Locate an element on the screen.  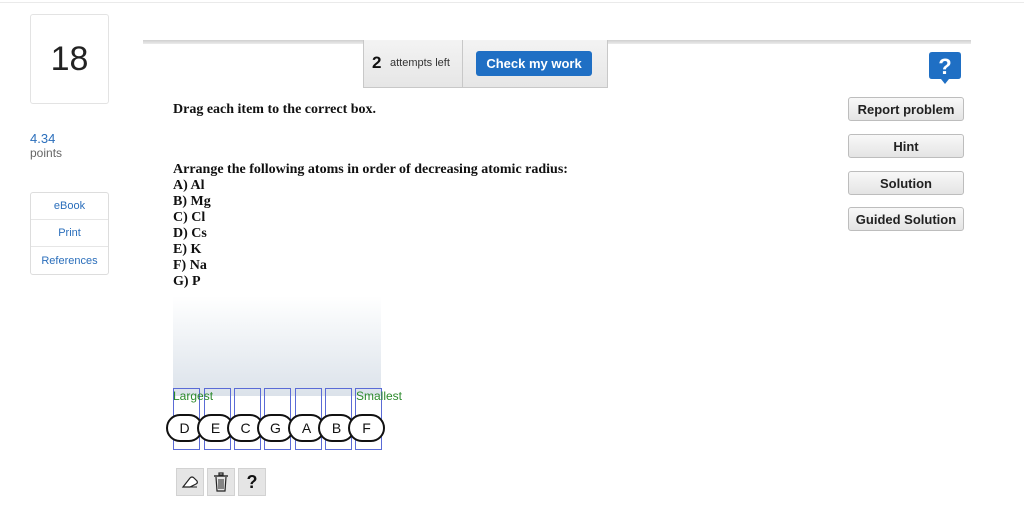
trash-button is located at coordinates (221, 482).